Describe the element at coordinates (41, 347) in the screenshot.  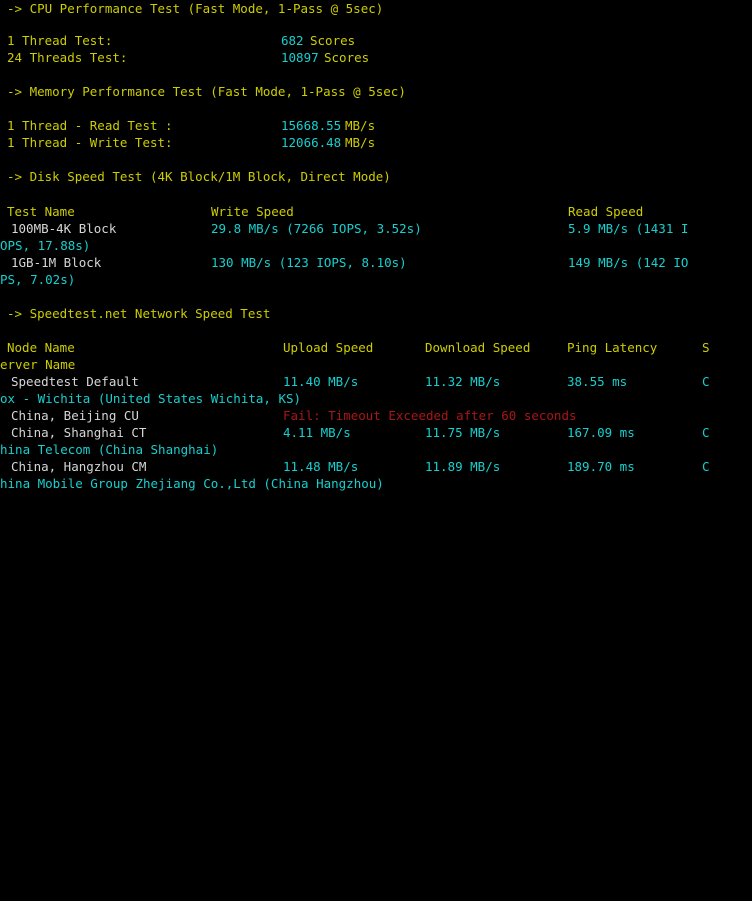
I see `speedtest-header-node-name: Node Name` at that location.